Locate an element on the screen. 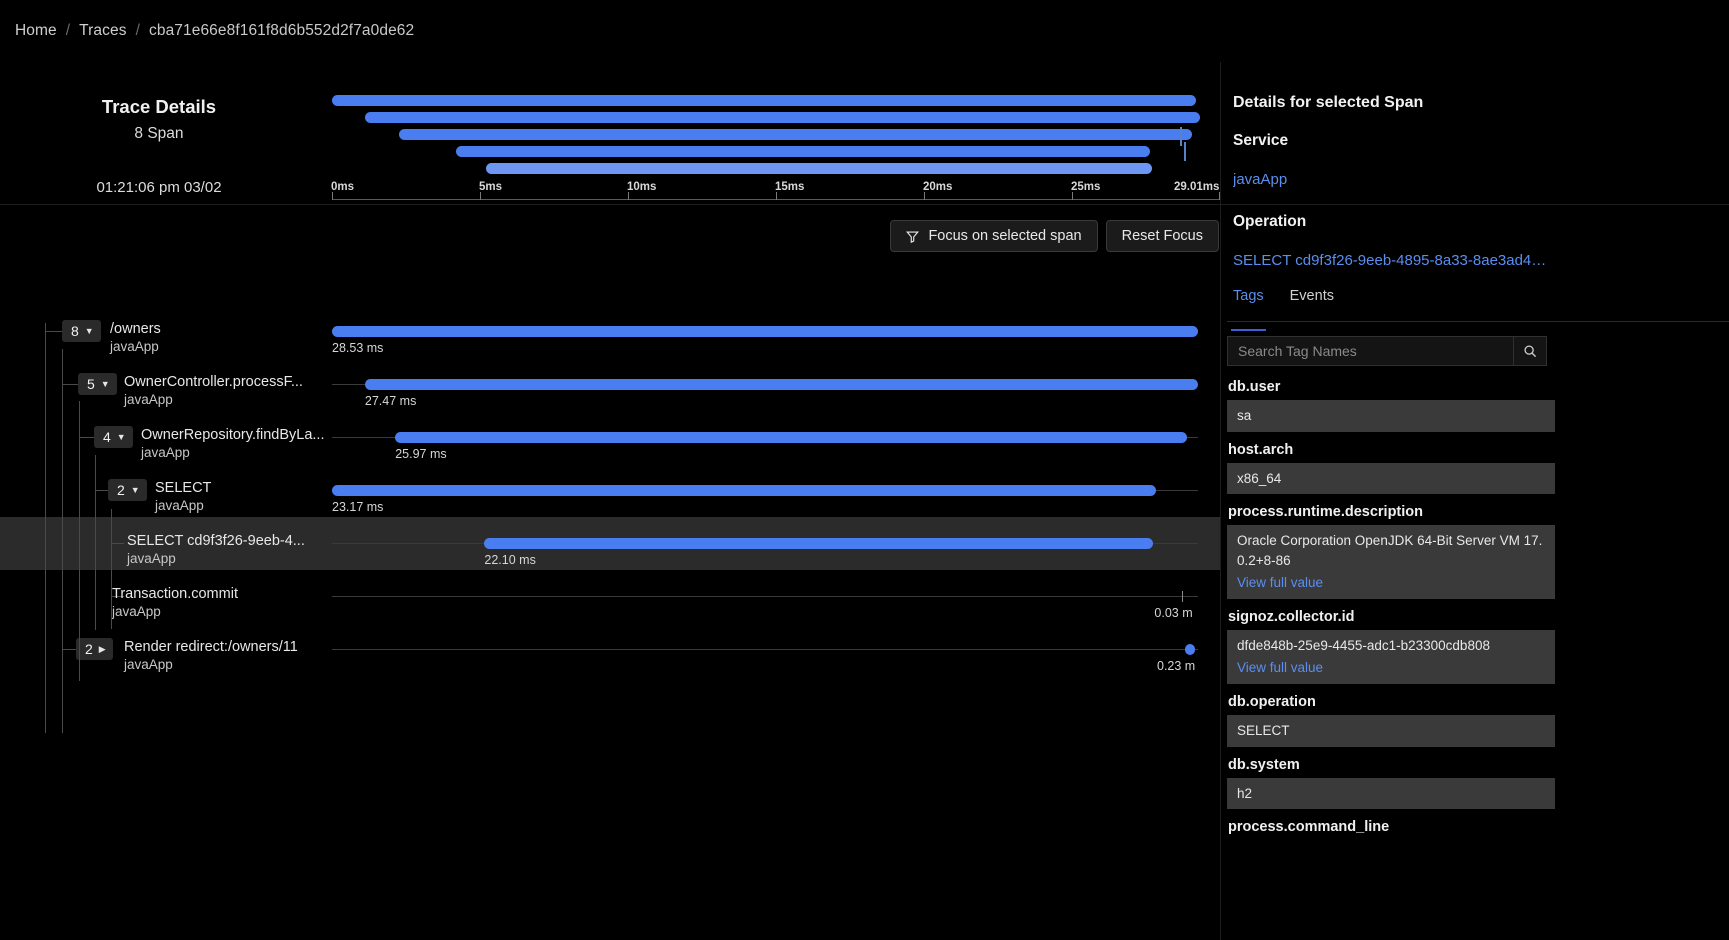  axis-tick-label: 0ms is located at coordinates (343, 187).